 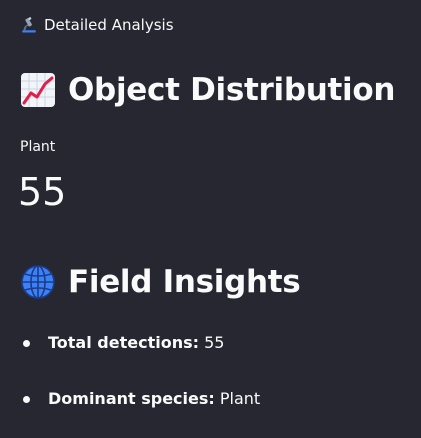 I want to click on list-item: Total detections: 55, so click(x=140, y=343).